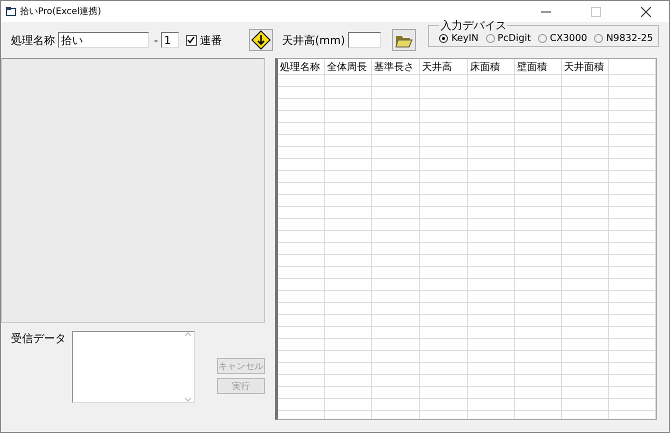 The image size is (670, 433). Describe the element at coordinates (563, 38) in the screenshot. I see `radio-option: CX3000` at that location.